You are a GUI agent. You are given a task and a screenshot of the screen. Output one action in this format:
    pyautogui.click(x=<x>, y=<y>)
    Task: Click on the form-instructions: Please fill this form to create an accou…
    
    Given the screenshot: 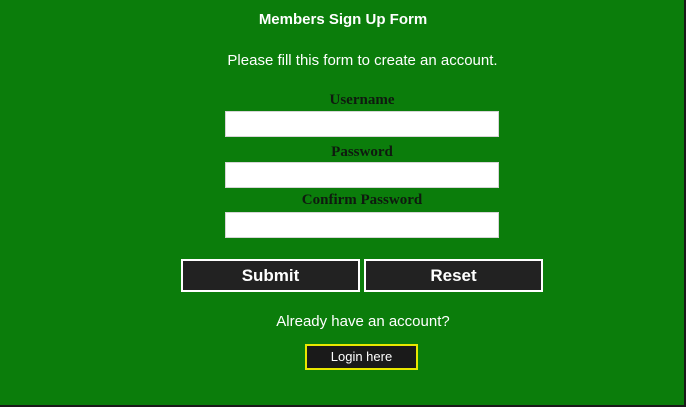 What is the action you would take?
    pyautogui.click(x=362, y=60)
    